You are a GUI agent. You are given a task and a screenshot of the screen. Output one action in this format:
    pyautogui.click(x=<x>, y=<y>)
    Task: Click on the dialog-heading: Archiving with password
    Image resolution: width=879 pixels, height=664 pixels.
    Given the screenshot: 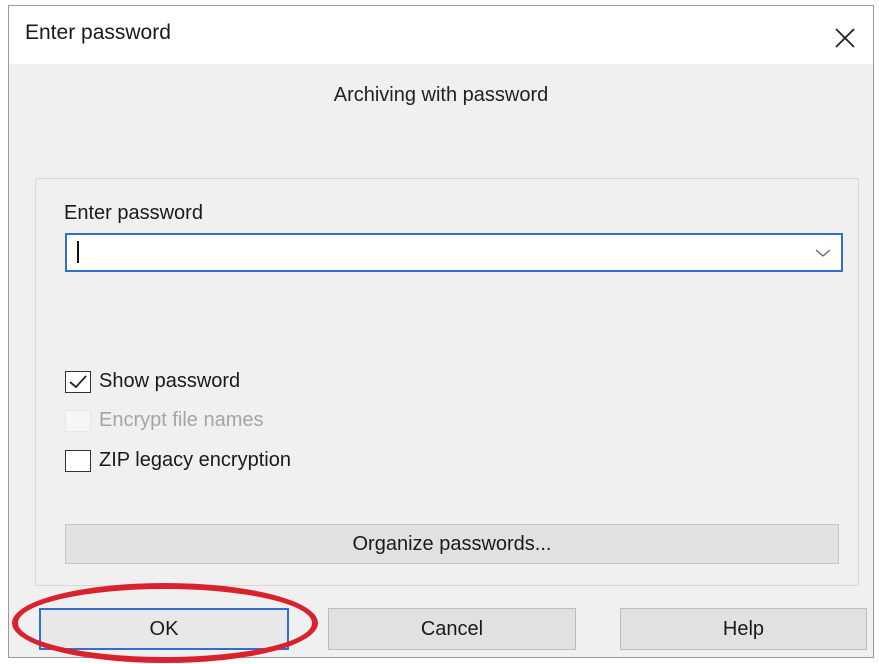 What is the action you would take?
    pyautogui.click(x=441, y=95)
    